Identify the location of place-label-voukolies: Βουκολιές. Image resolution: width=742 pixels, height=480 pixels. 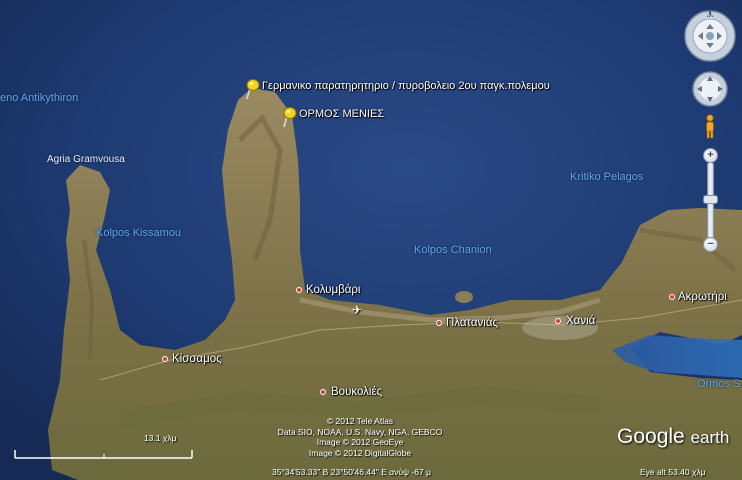
(356, 392).